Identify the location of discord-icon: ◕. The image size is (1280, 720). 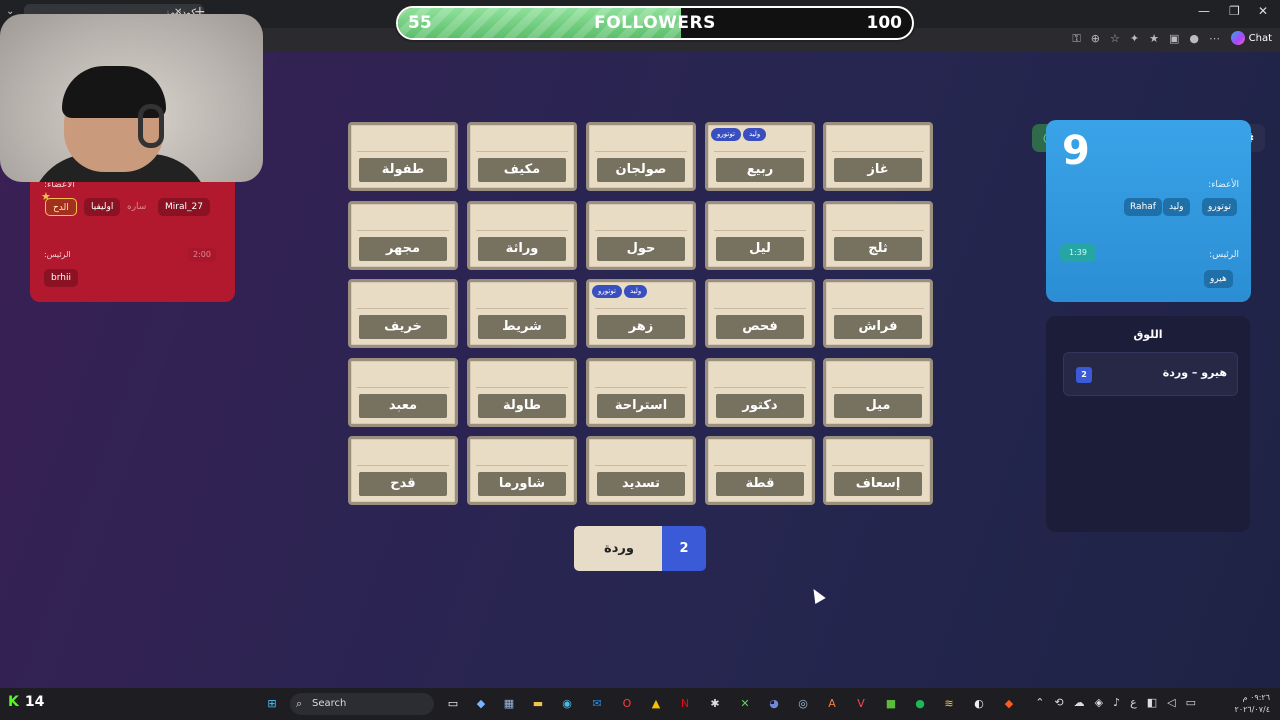
(774, 704).